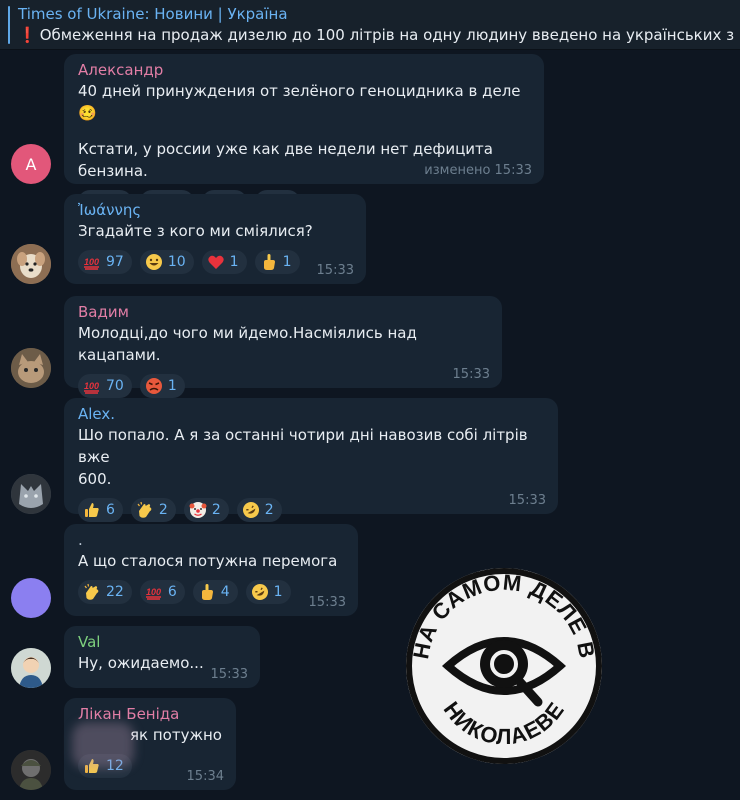 Image resolution: width=740 pixels, height=800 pixels. What do you see at coordinates (283, 386) in the screenshot?
I see `reactions-row: 100 70 1` at bounding box center [283, 386].